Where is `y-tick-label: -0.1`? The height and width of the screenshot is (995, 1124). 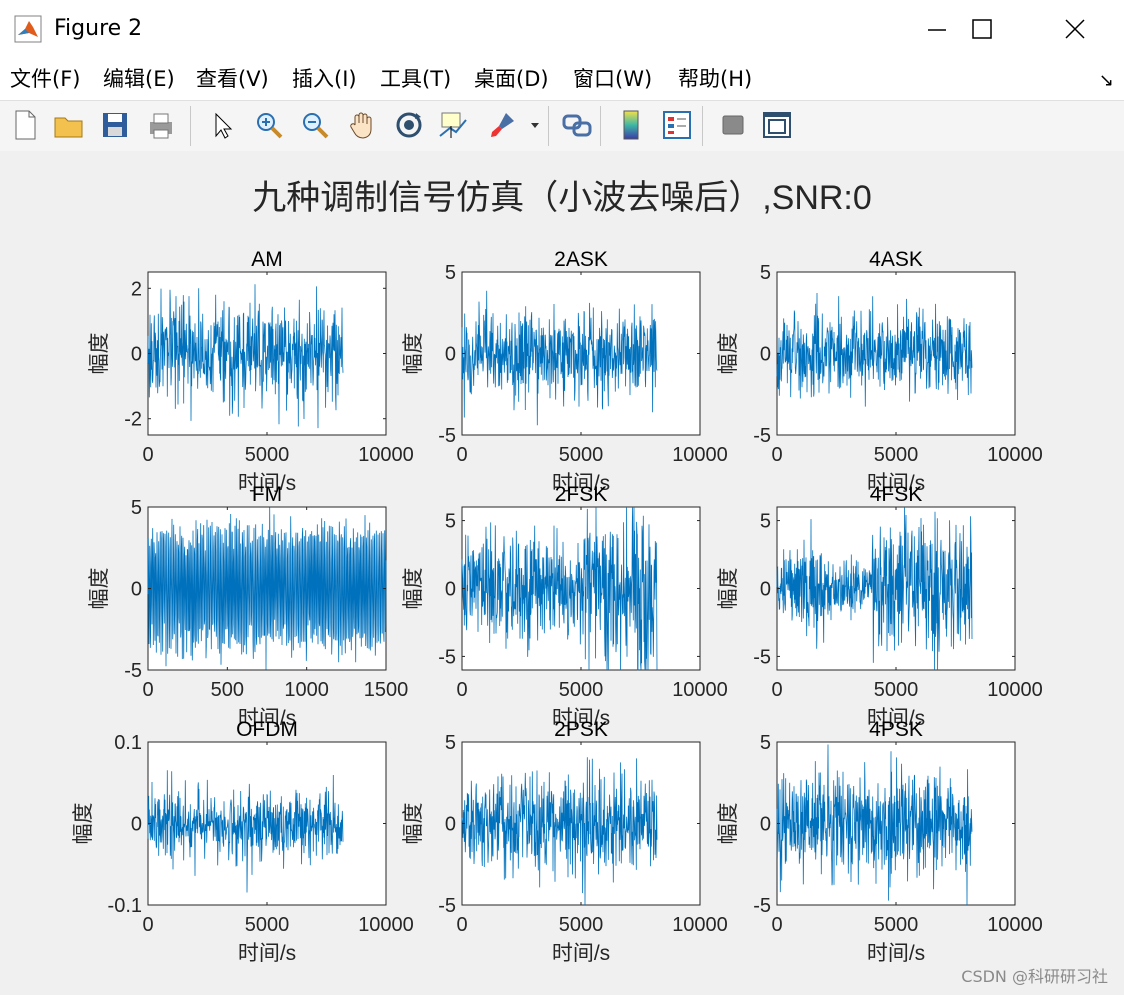
y-tick-label: -0.1 is located at coordinates (125, 906).